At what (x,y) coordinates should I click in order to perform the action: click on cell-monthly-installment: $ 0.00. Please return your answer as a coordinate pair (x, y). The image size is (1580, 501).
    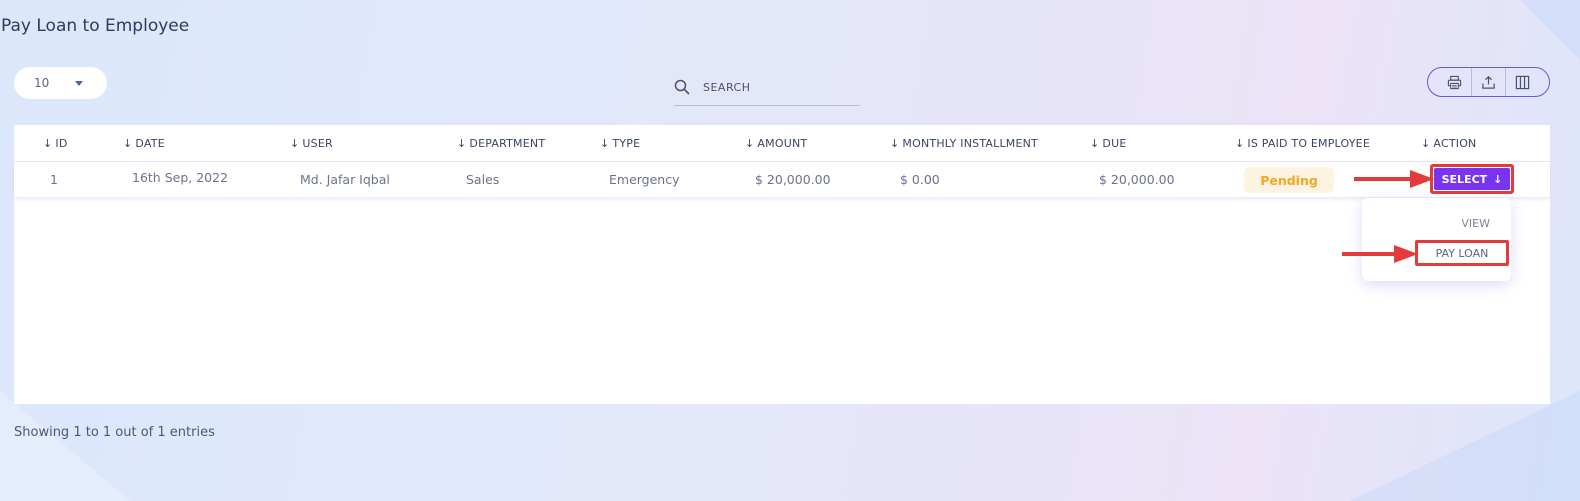
    Looking at the image, I should click on (920, 179).